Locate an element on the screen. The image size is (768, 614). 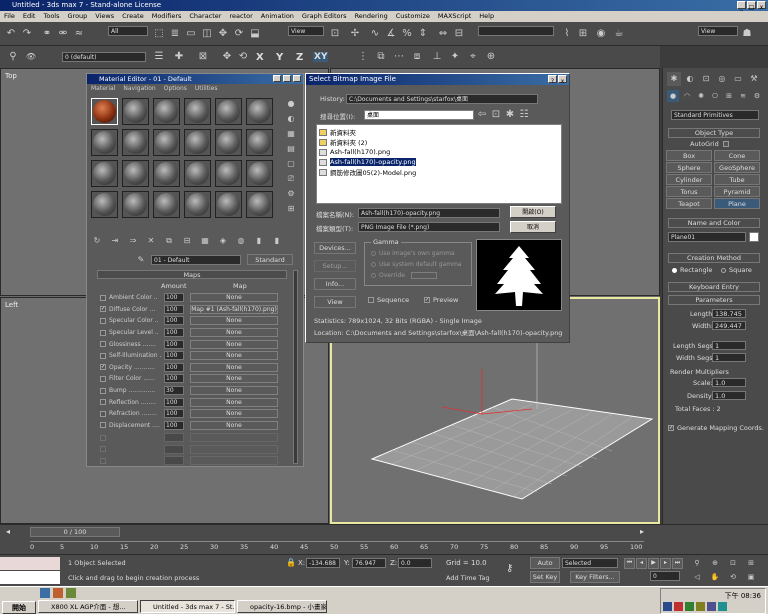
menu-item-group: Group is located at coordinates (78, 16).